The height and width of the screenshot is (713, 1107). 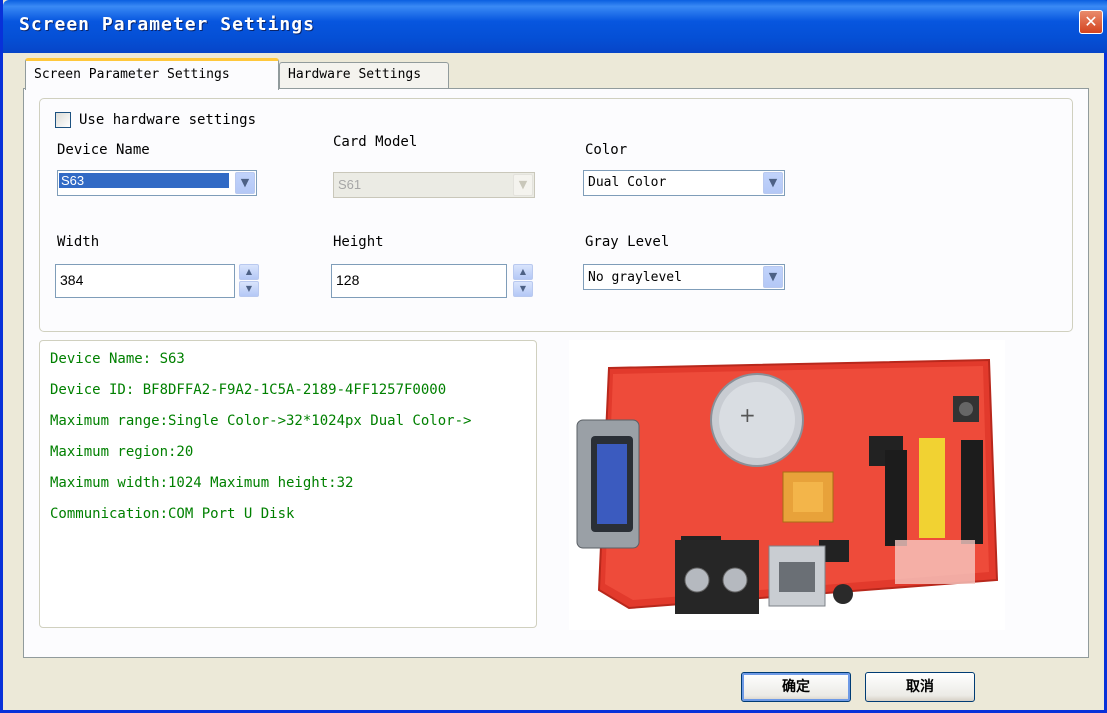 I want to click on width-value: 384, so click(x=72, y=280).